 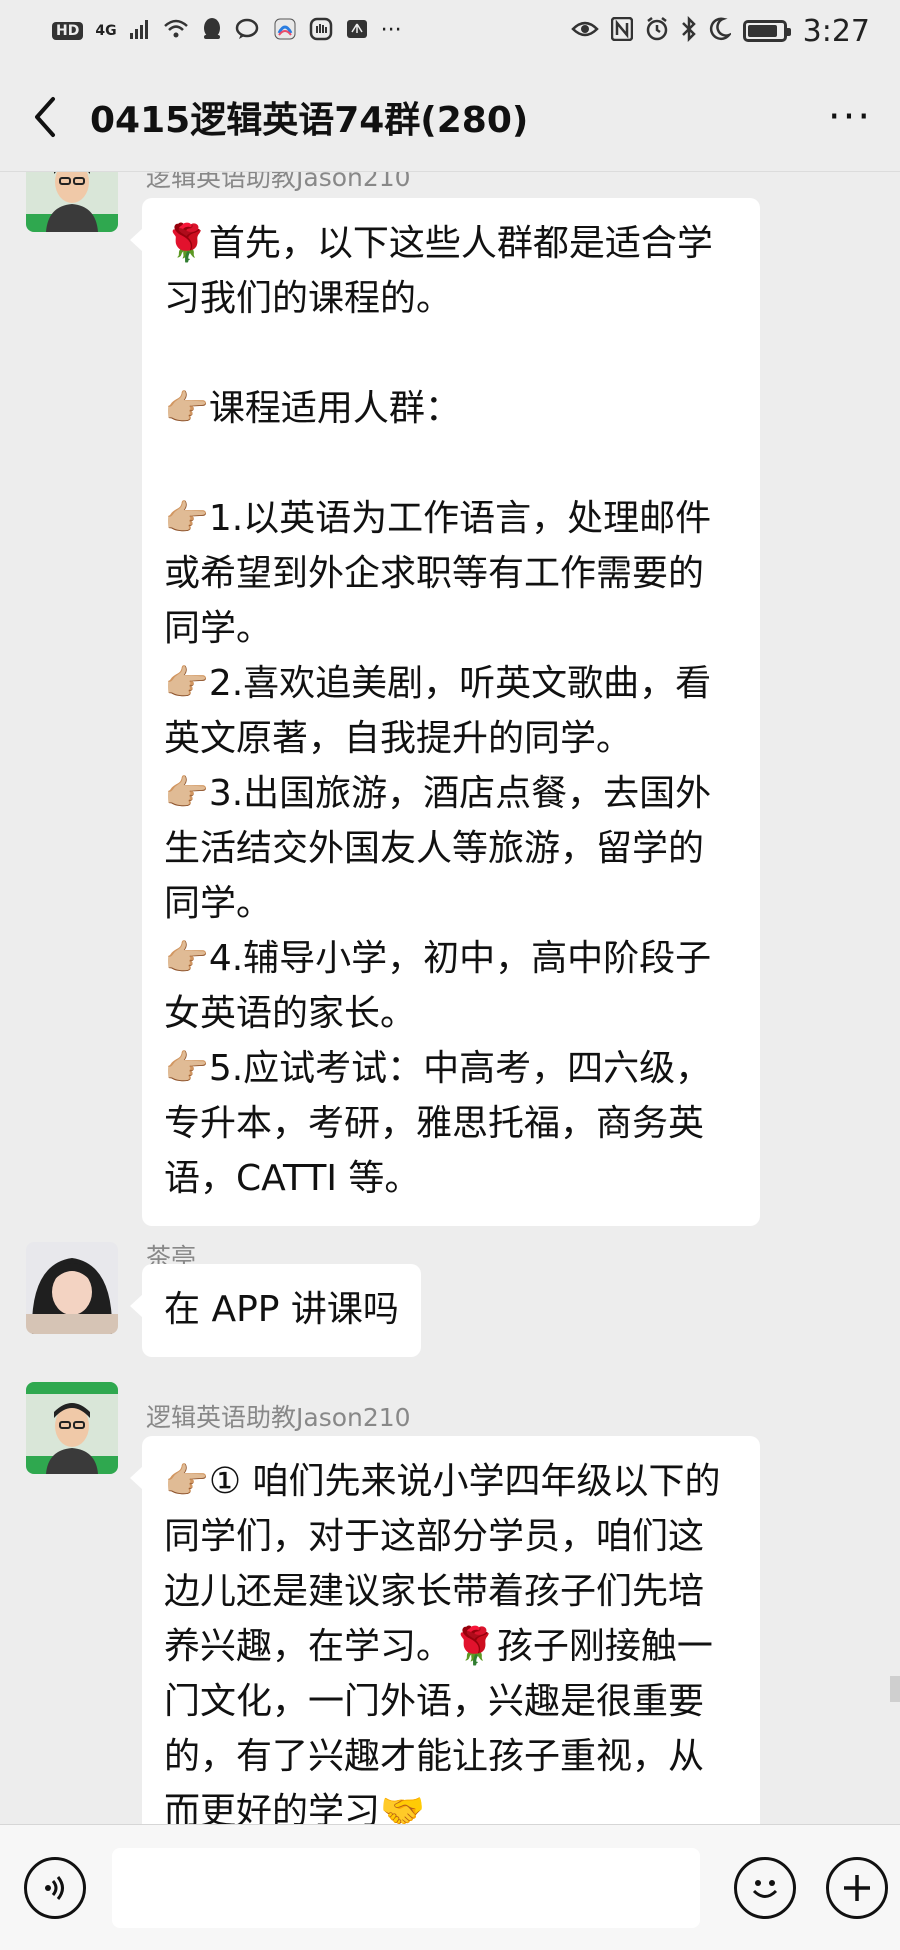 I want to click on hand-icon, so click(x=321, y=31).